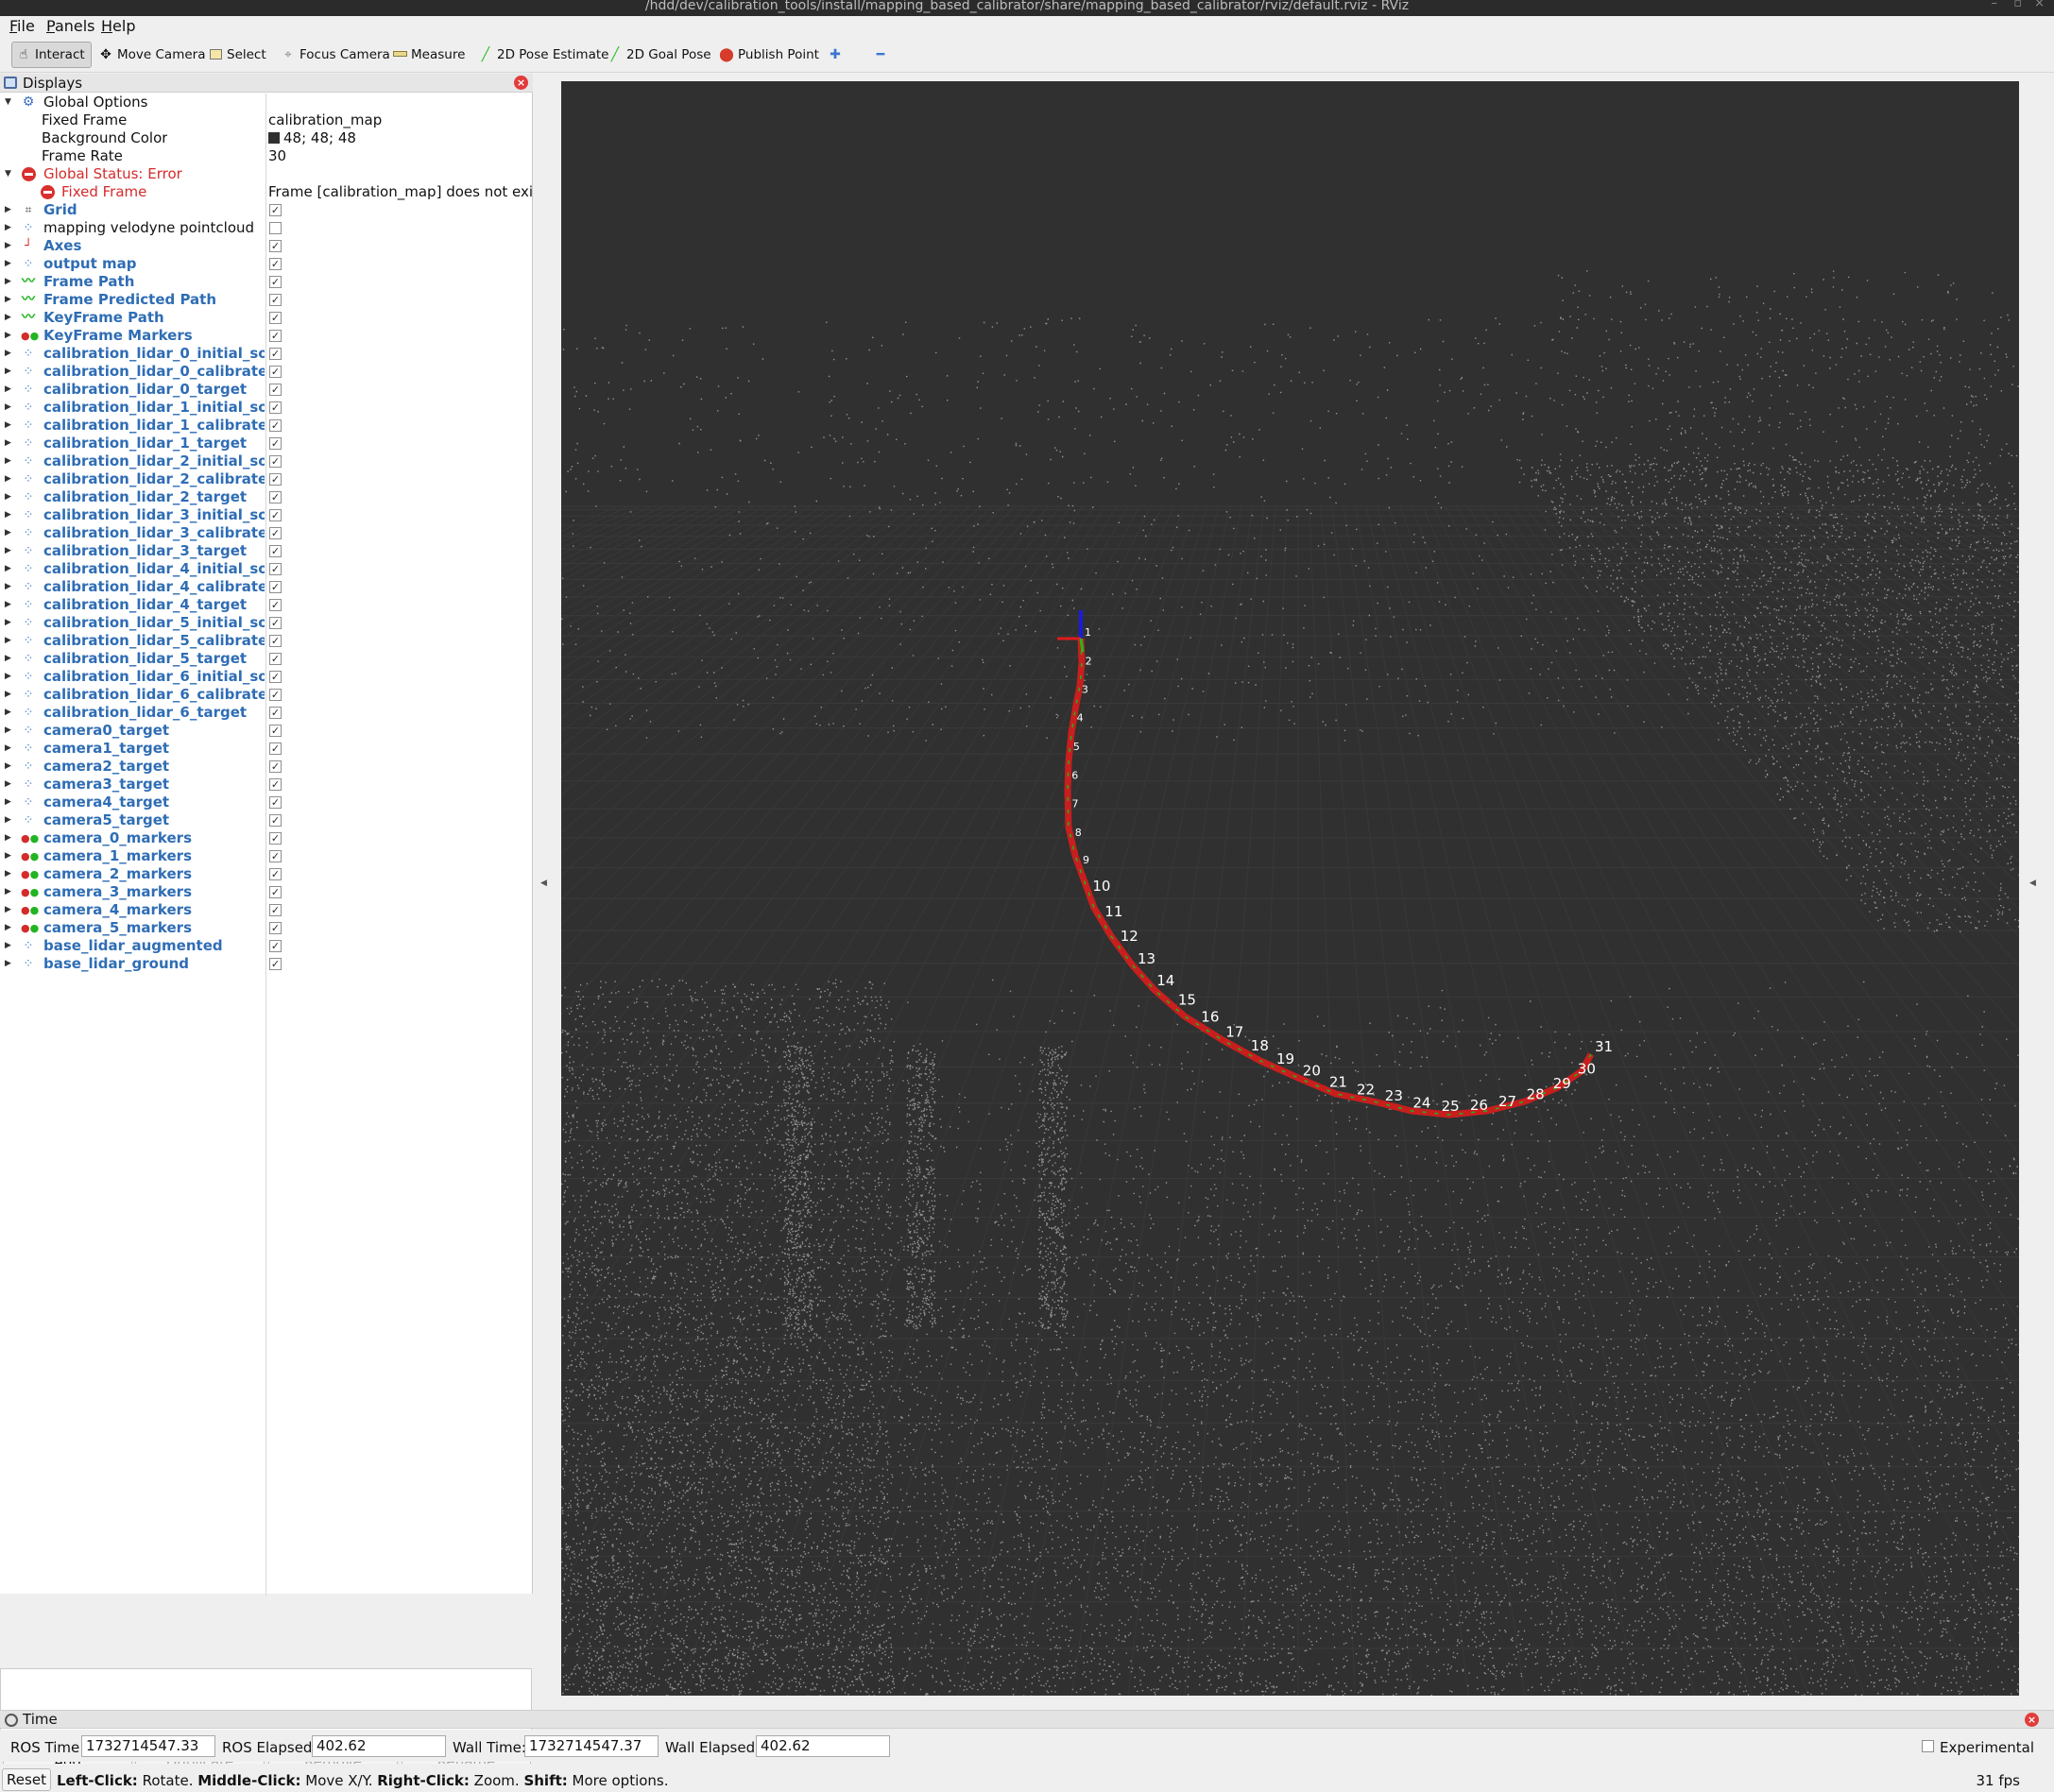 This screenshot has height=1792, width=2054. What do you see at coordinates (881, 55) in the screenshot?
I see `remove-tool-button: ━` at bounding box center [881, 55].